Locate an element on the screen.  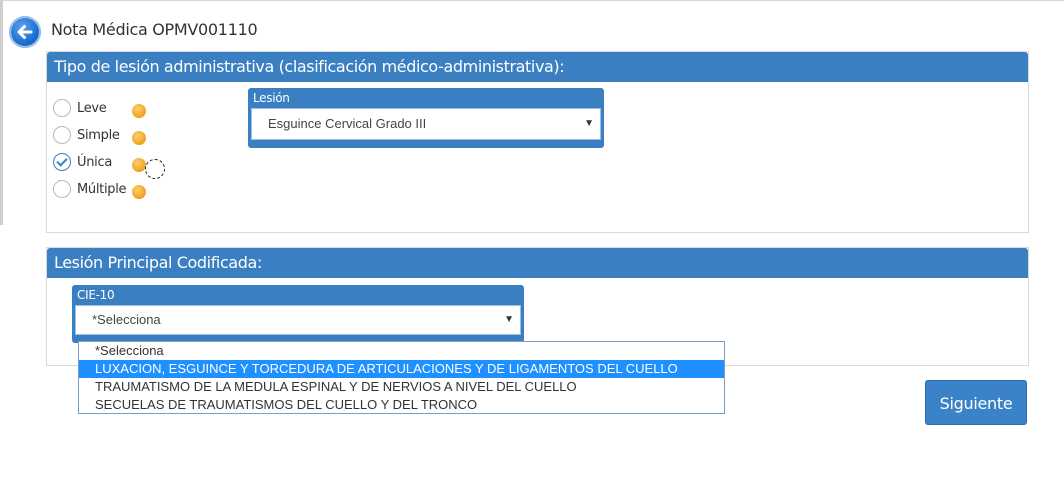
dropdown-option: *Selecciona is located at coordinates (401, 351).